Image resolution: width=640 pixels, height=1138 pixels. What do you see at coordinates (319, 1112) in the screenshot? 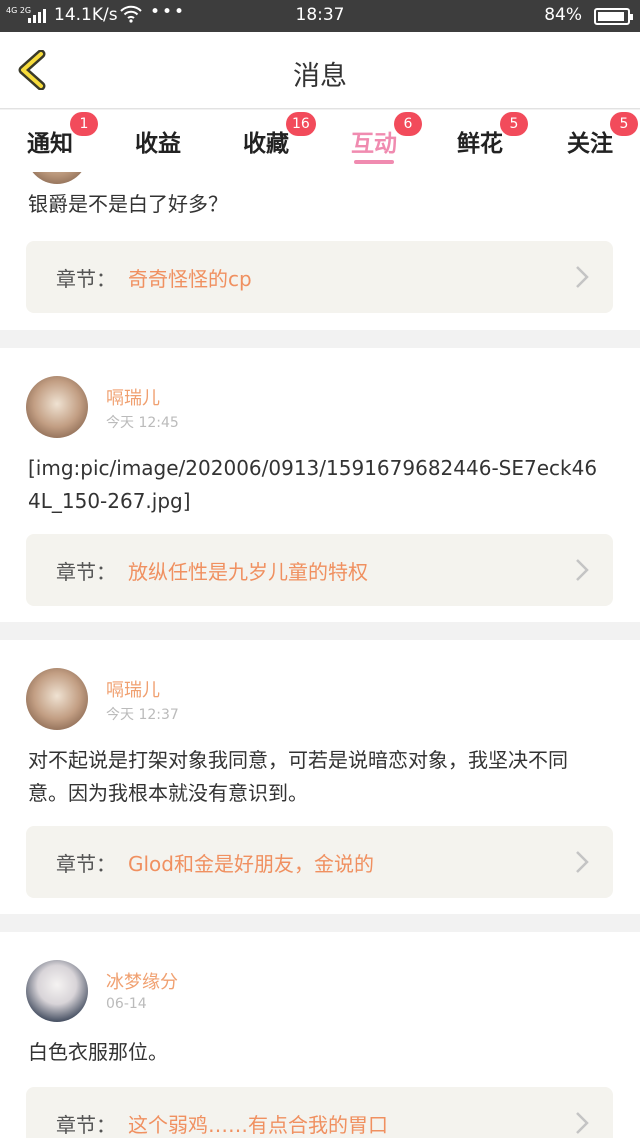
I see `chapter-link: 章节： 这个弱鸡……有点合我的胃口` at bounding box center [319, 1112].